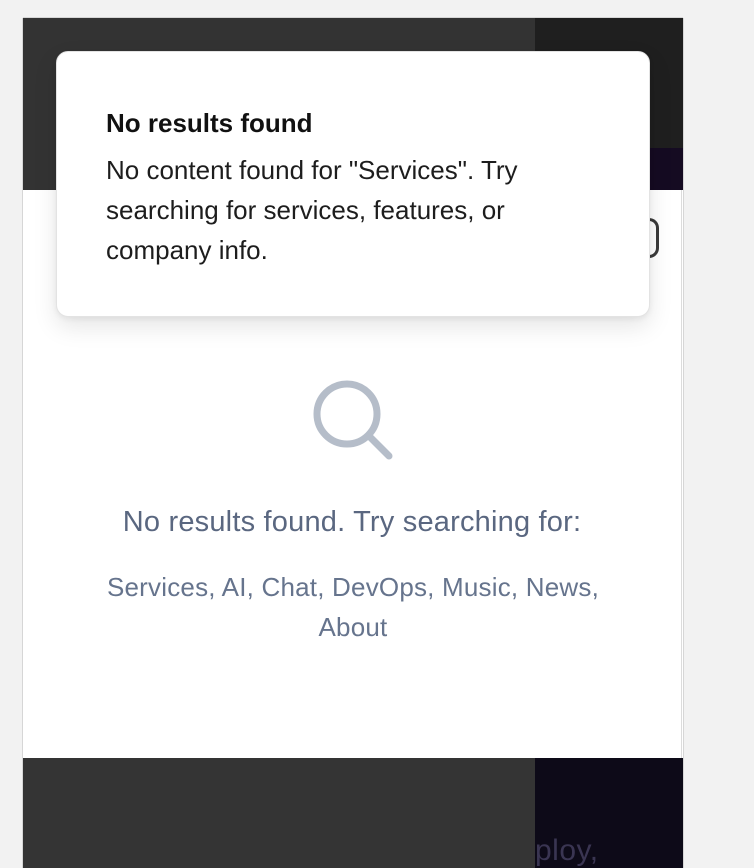 This screenshot has height=868, width=754. I want to click on search-icon, so click(353, 420).